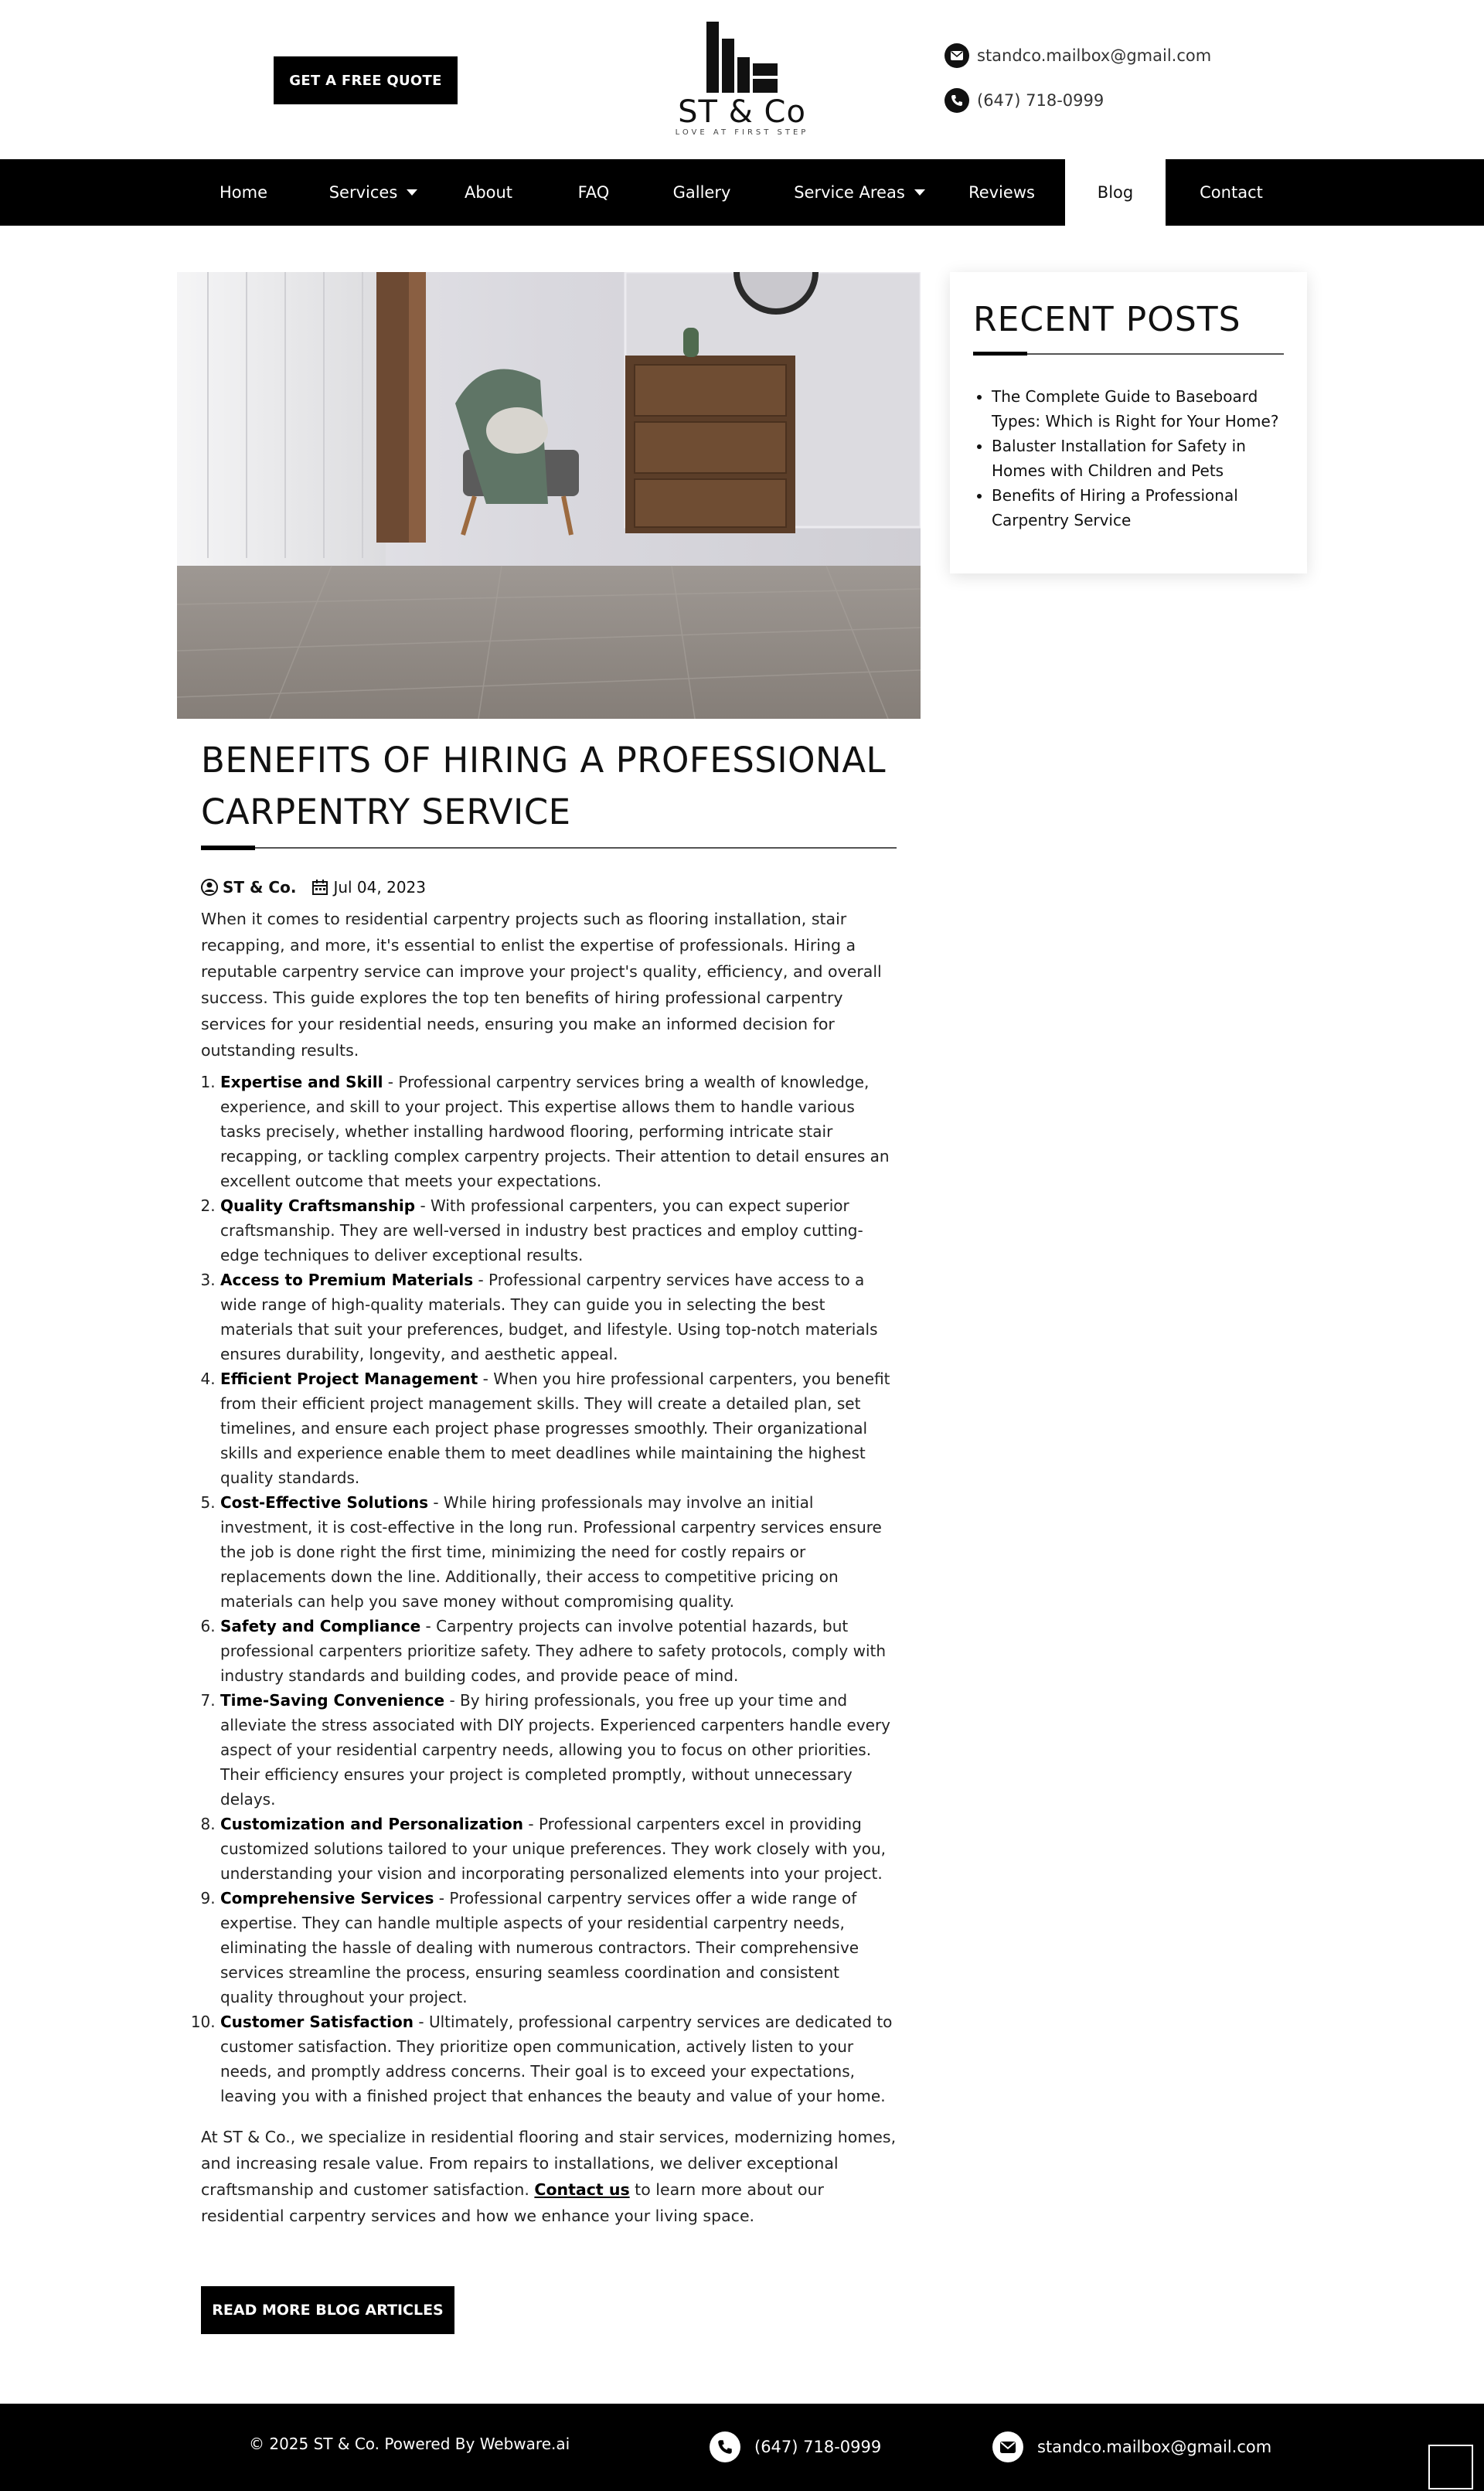  I want to click on nav-about-label: About, so click(488, 192).